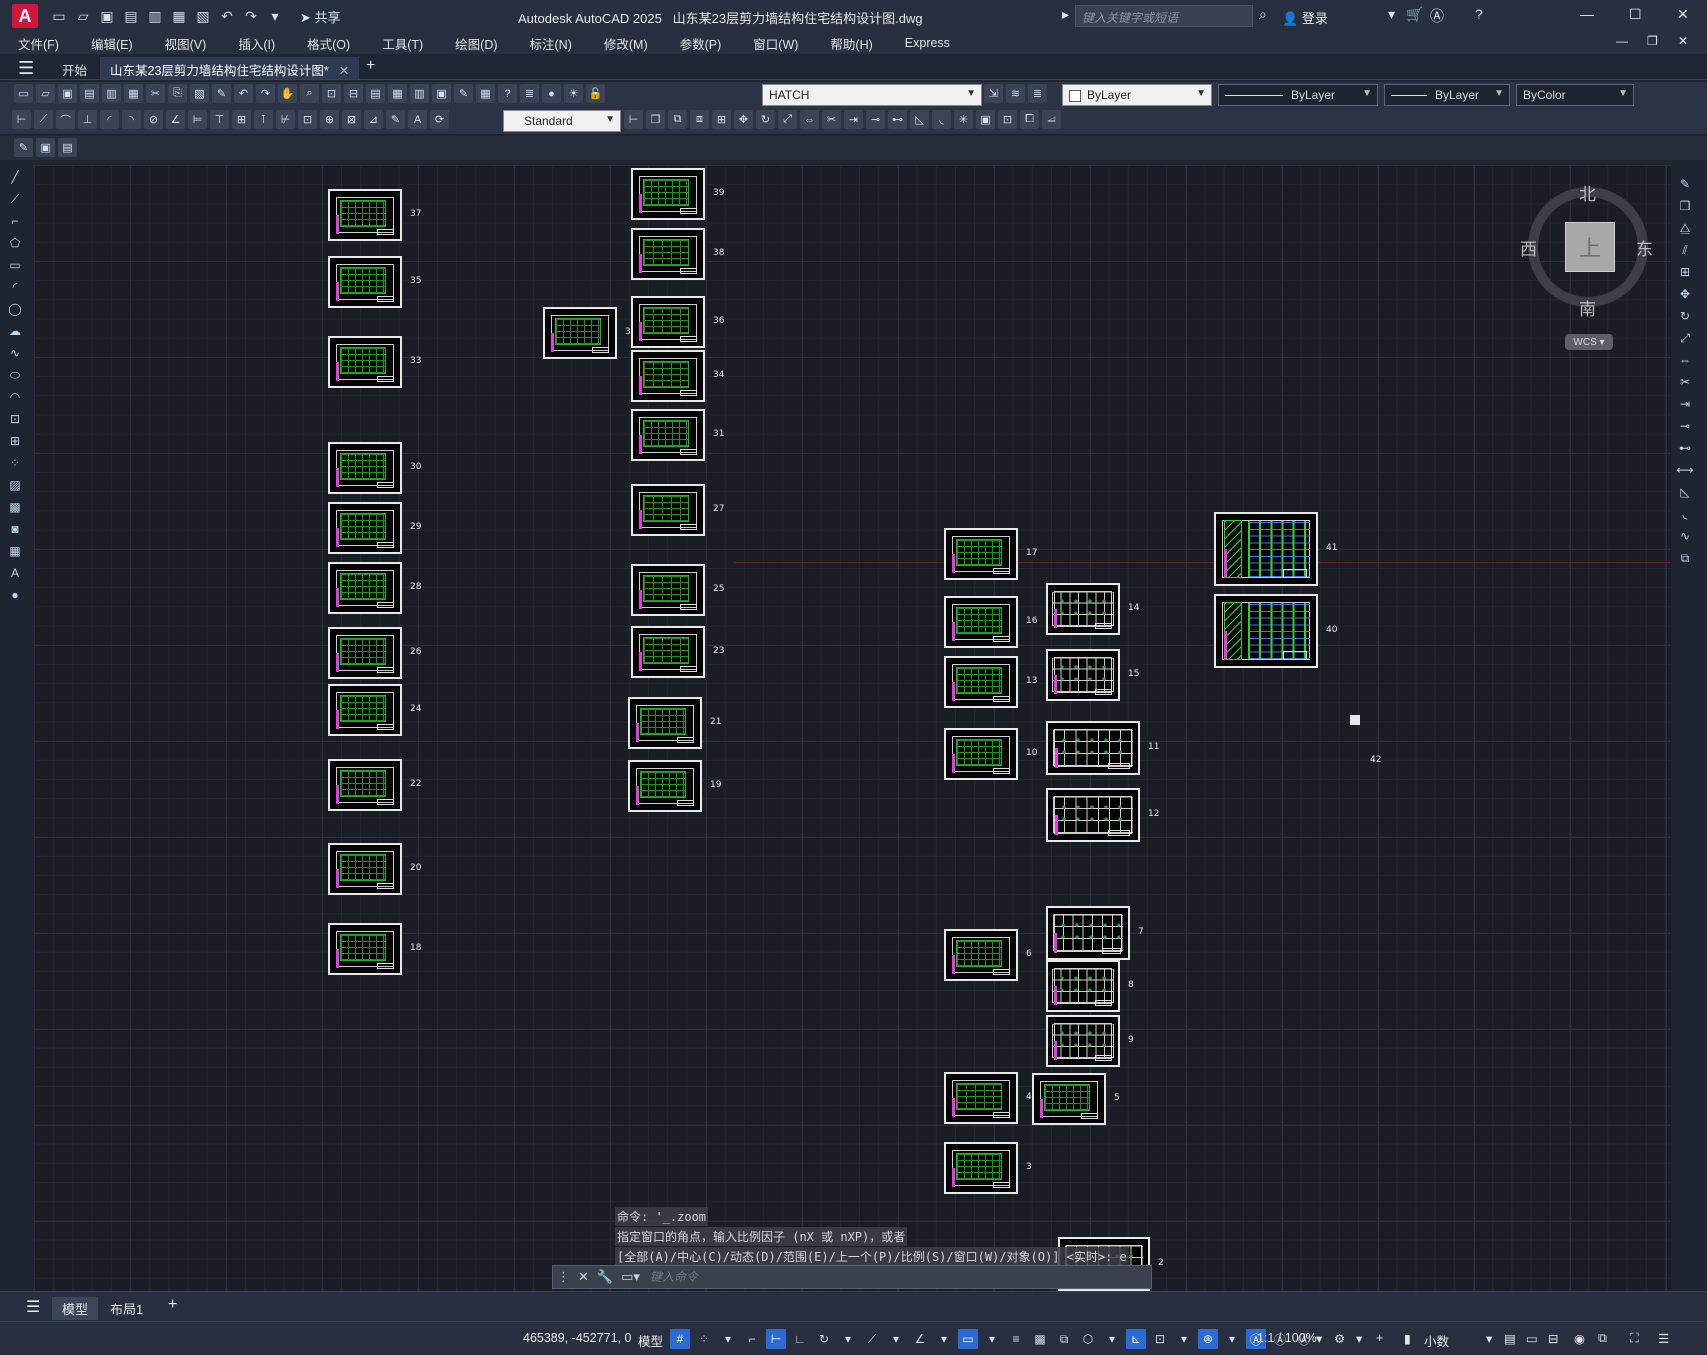  Describe the element at coordinates (680, 1339) in the screenshot. I see `grid-icon: #` at that location.